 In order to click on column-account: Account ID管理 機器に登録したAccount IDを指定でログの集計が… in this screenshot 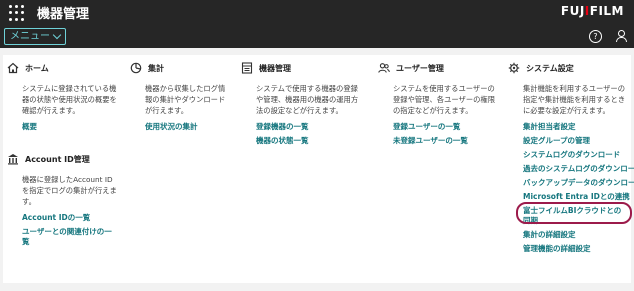, I will do `click(63, 200)`.